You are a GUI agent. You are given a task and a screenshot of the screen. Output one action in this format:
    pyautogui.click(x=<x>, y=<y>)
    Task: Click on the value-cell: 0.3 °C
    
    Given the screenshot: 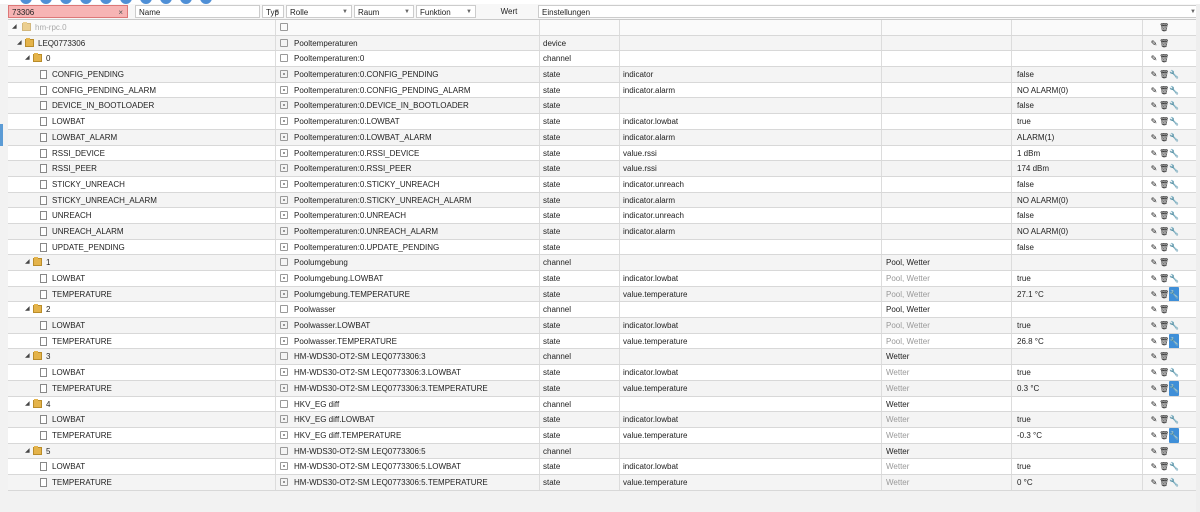 What is the action you would take?
    pyautogui.click(x=1077, y=388)
    